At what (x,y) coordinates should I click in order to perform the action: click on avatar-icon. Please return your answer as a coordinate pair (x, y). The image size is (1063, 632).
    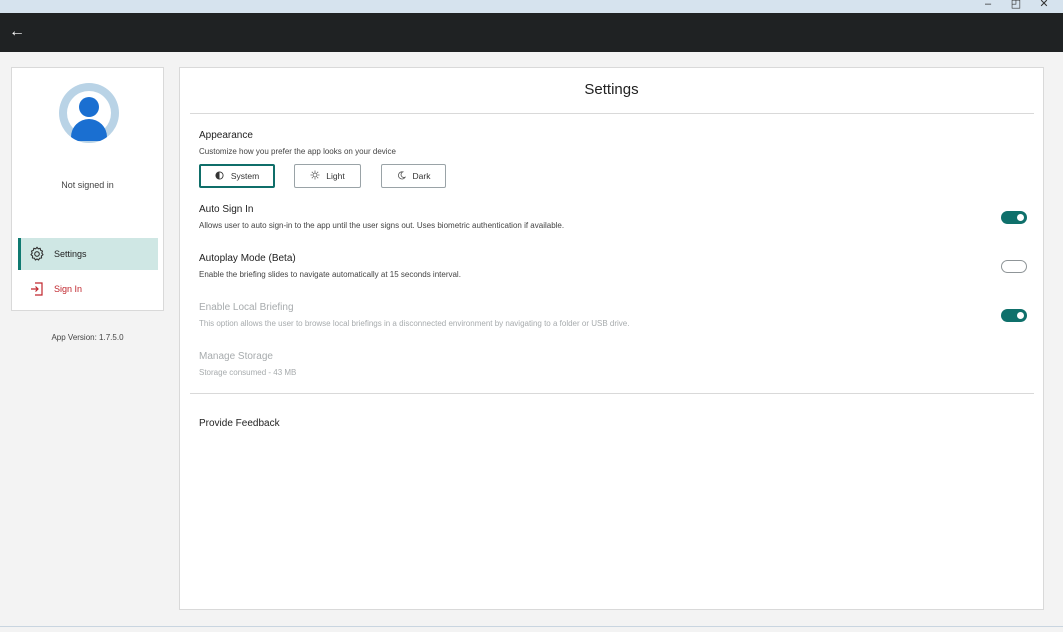
    Looking at the image, I should click on (89, 113).